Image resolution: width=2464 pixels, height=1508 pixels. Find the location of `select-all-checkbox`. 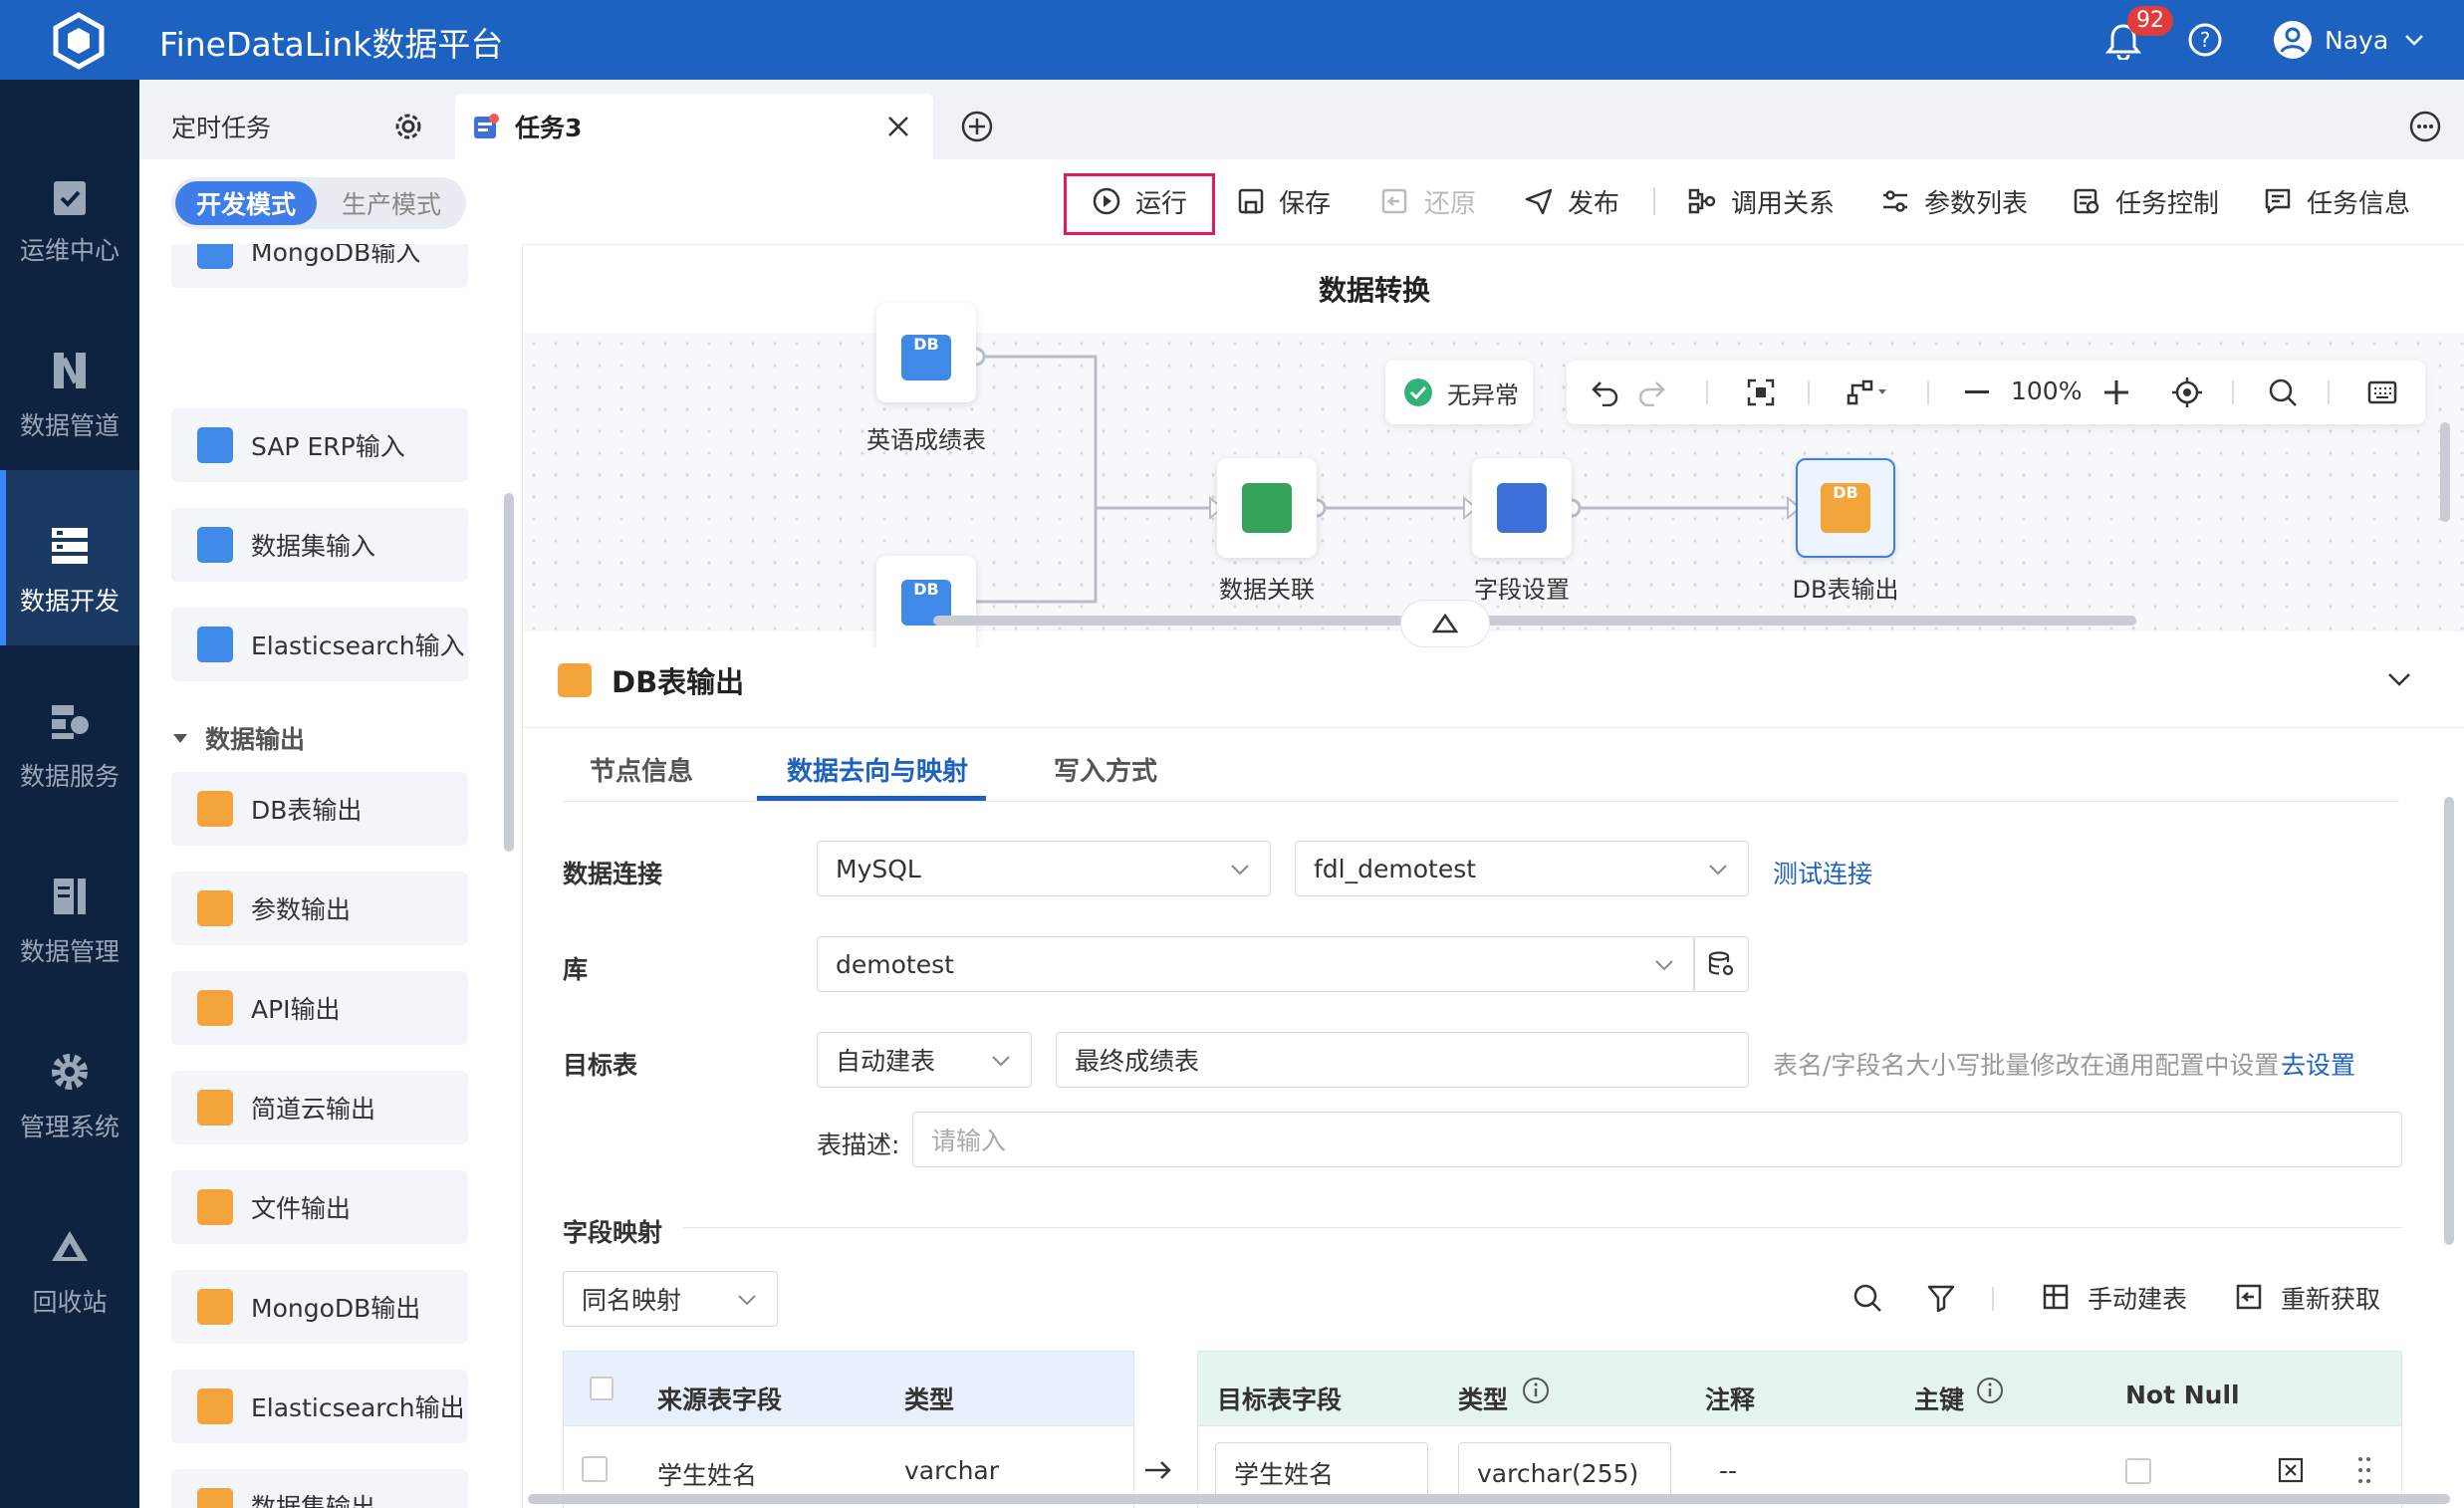

select-all-checkbox is located at coordinates (602, 1388).